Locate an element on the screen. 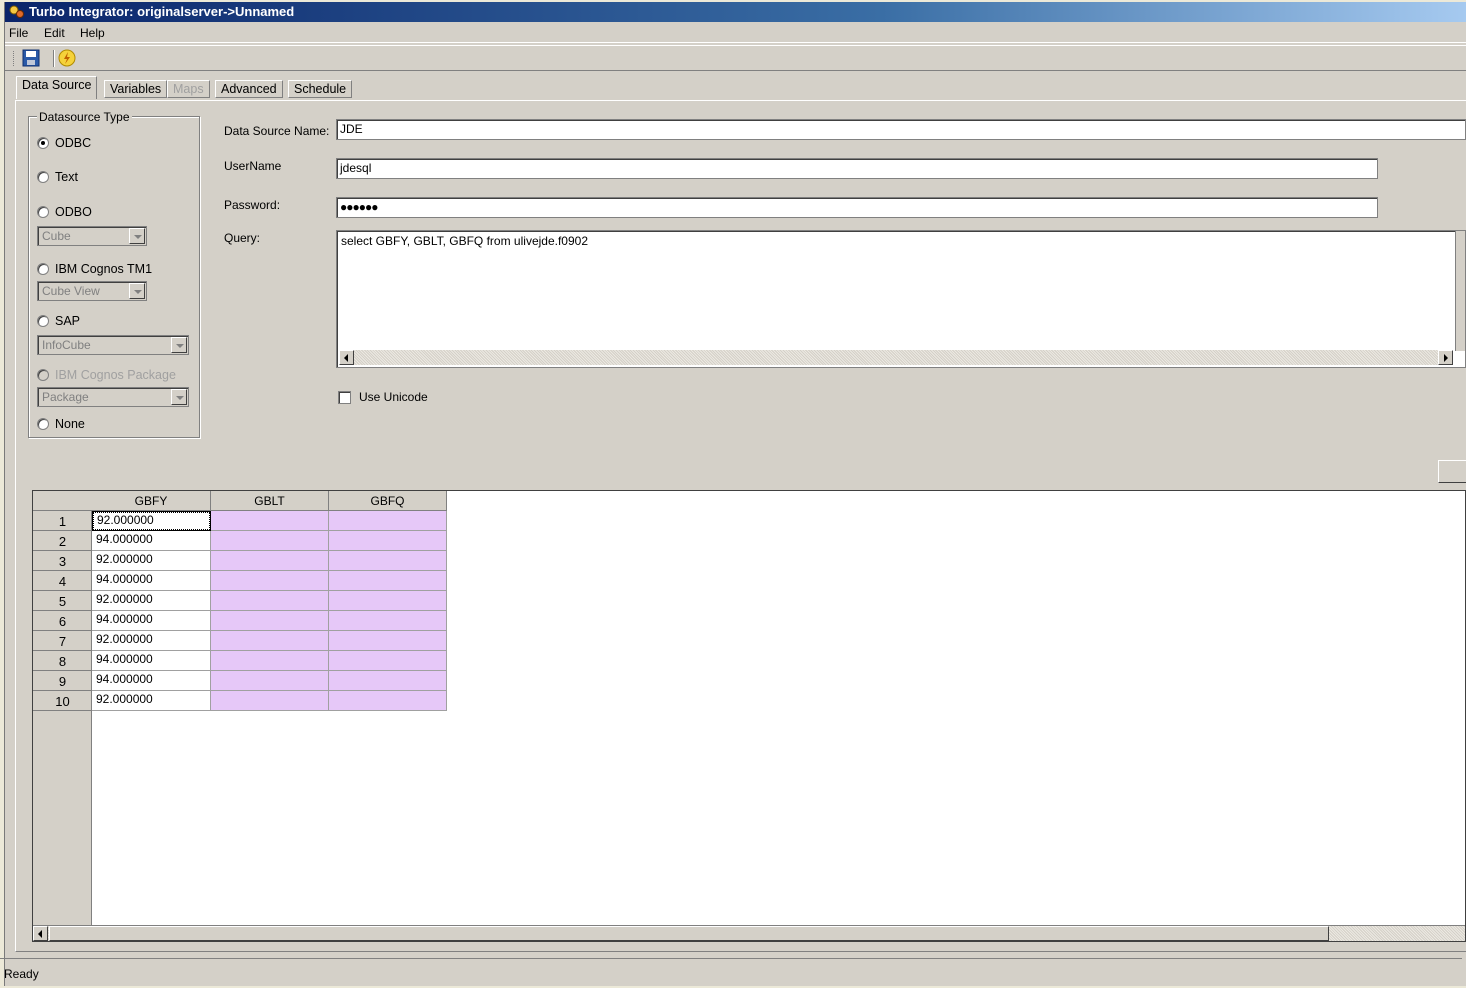  radio-odbc-label: ODBC is located at coordinates (73, 143).